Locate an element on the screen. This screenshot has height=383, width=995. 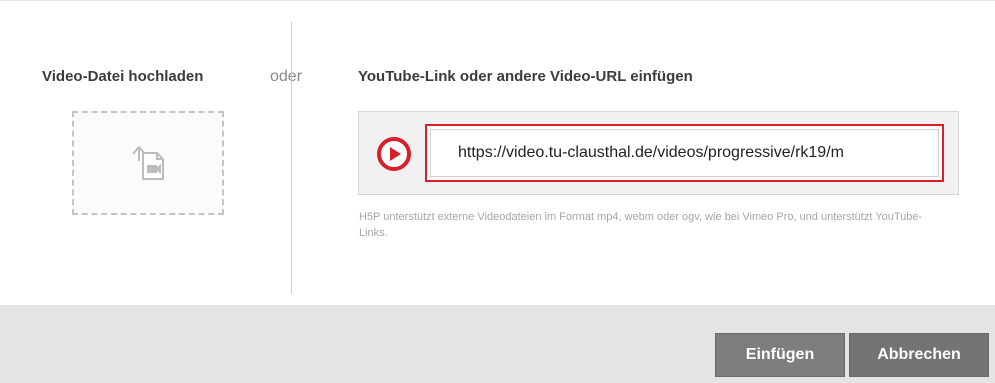
upload-video-icon is located at coordinates (148, 163).